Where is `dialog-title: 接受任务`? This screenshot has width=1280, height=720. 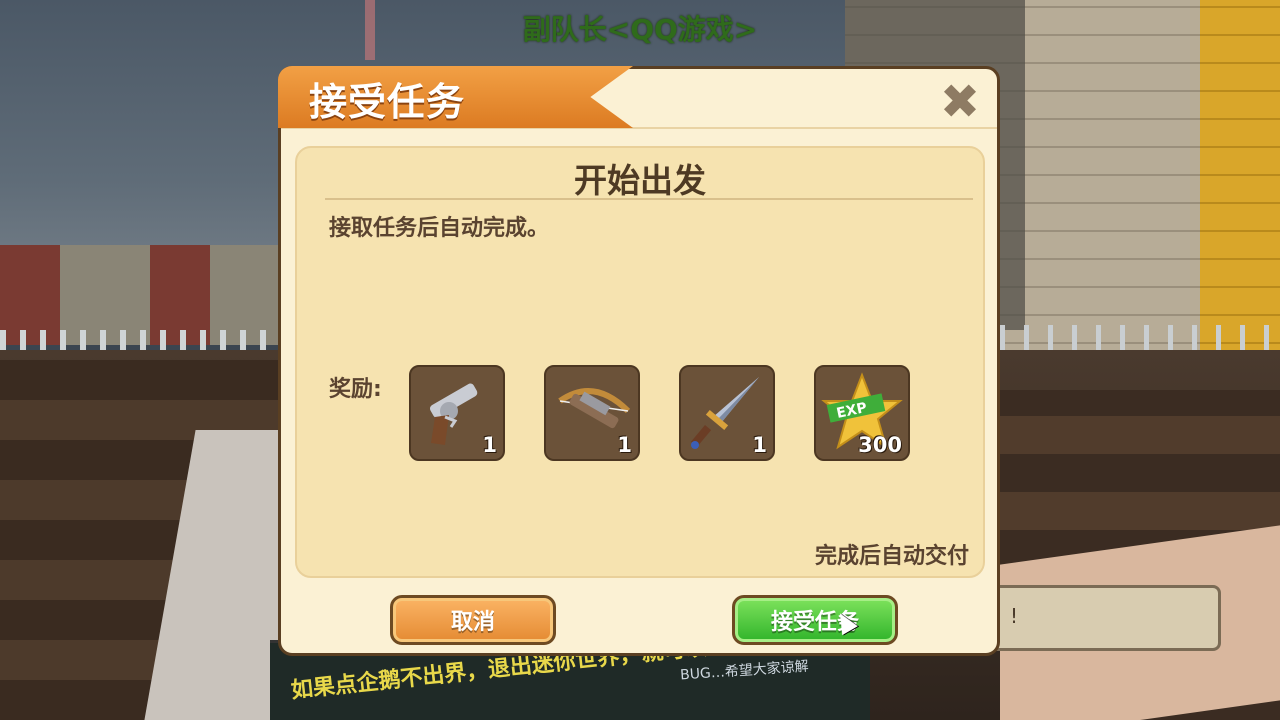
dialog-title: 接受任务 is located at coordinates (387, 102).